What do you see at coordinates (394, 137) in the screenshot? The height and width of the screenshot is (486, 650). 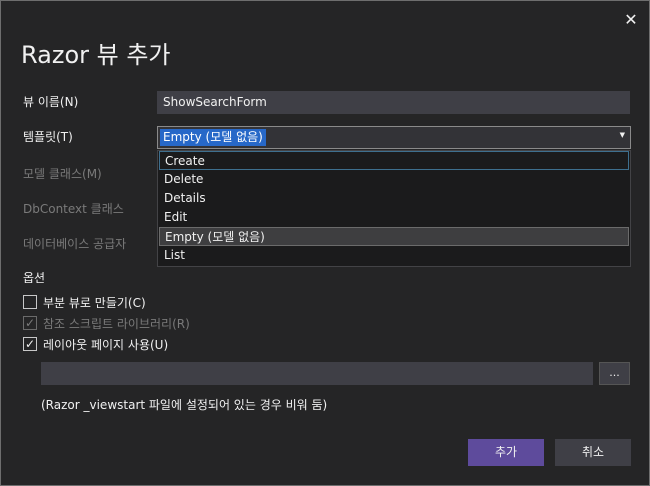 I see `template-select: Empty (모델 없음) ▼` at bounding box center [394, 137].